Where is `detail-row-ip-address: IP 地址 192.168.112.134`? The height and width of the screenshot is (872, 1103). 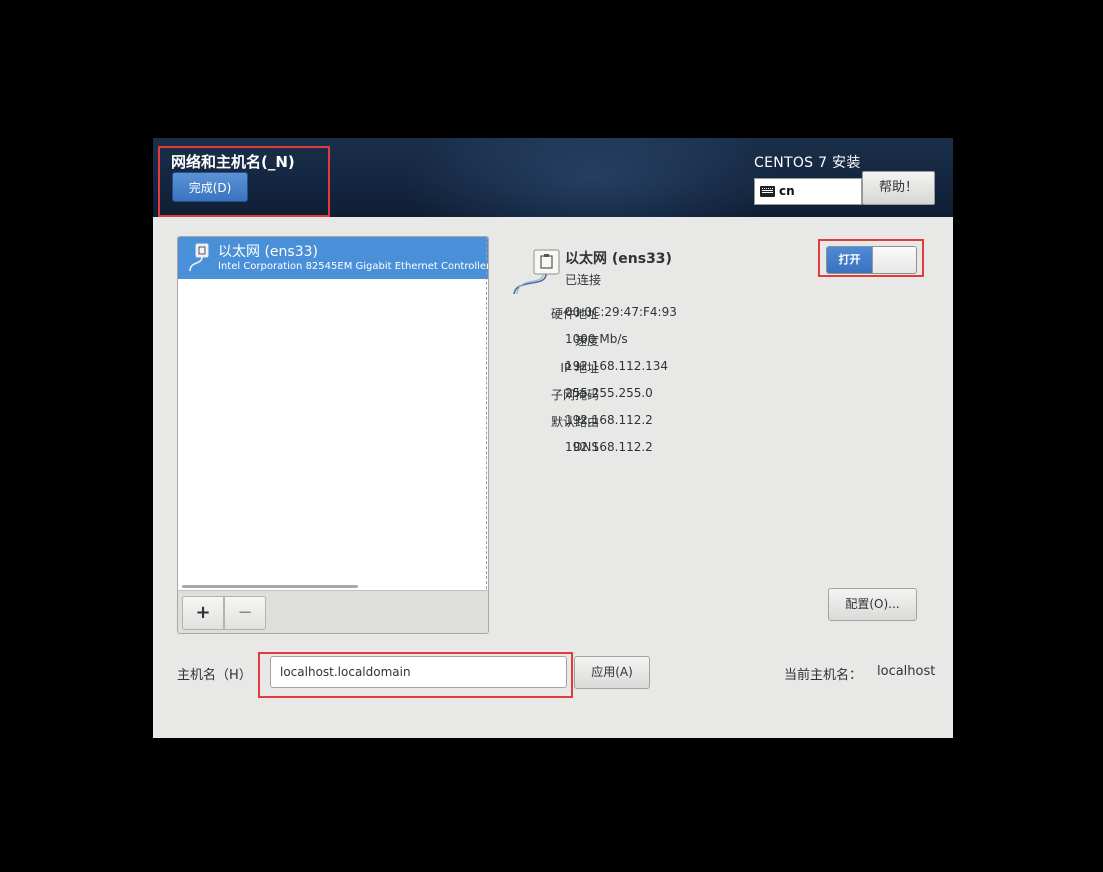
detail-row-ip-address: IP 地址 192.168.112.134 is located at coordinates (673, 368).